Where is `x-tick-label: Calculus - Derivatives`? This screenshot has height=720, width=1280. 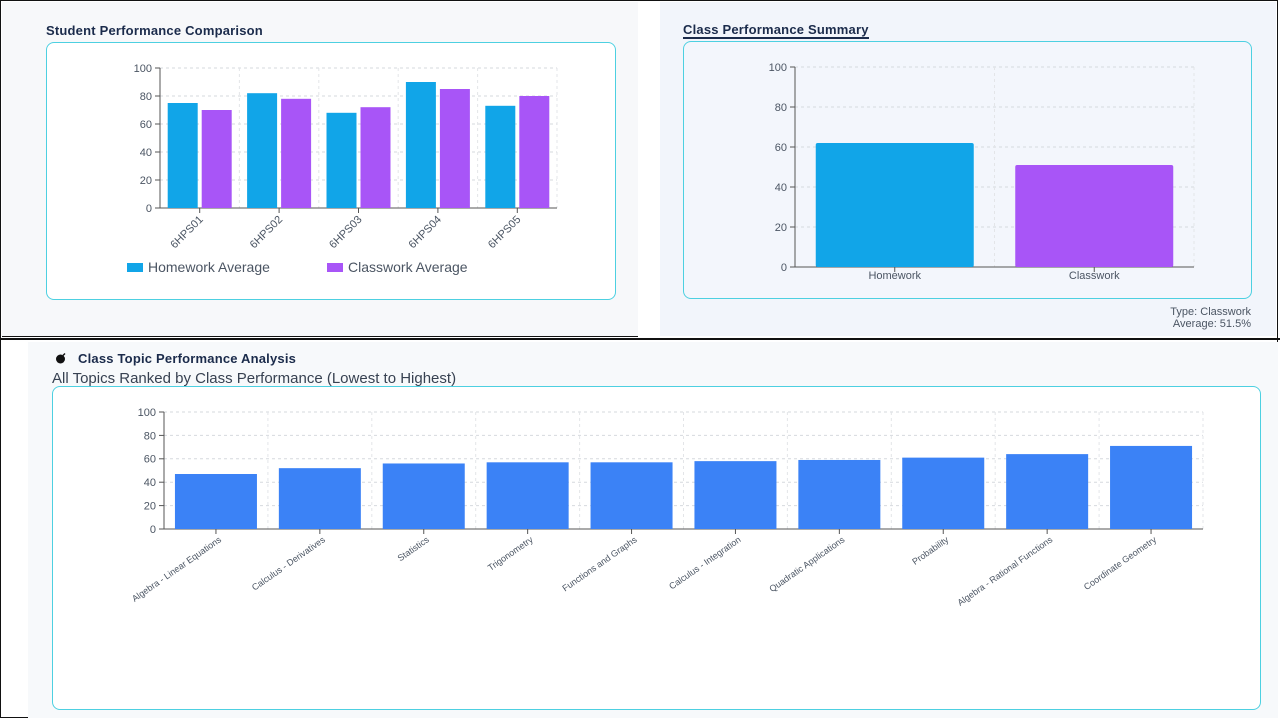
x-tick-label: Calculus - Derivatives is located at coordinates (288, 563).